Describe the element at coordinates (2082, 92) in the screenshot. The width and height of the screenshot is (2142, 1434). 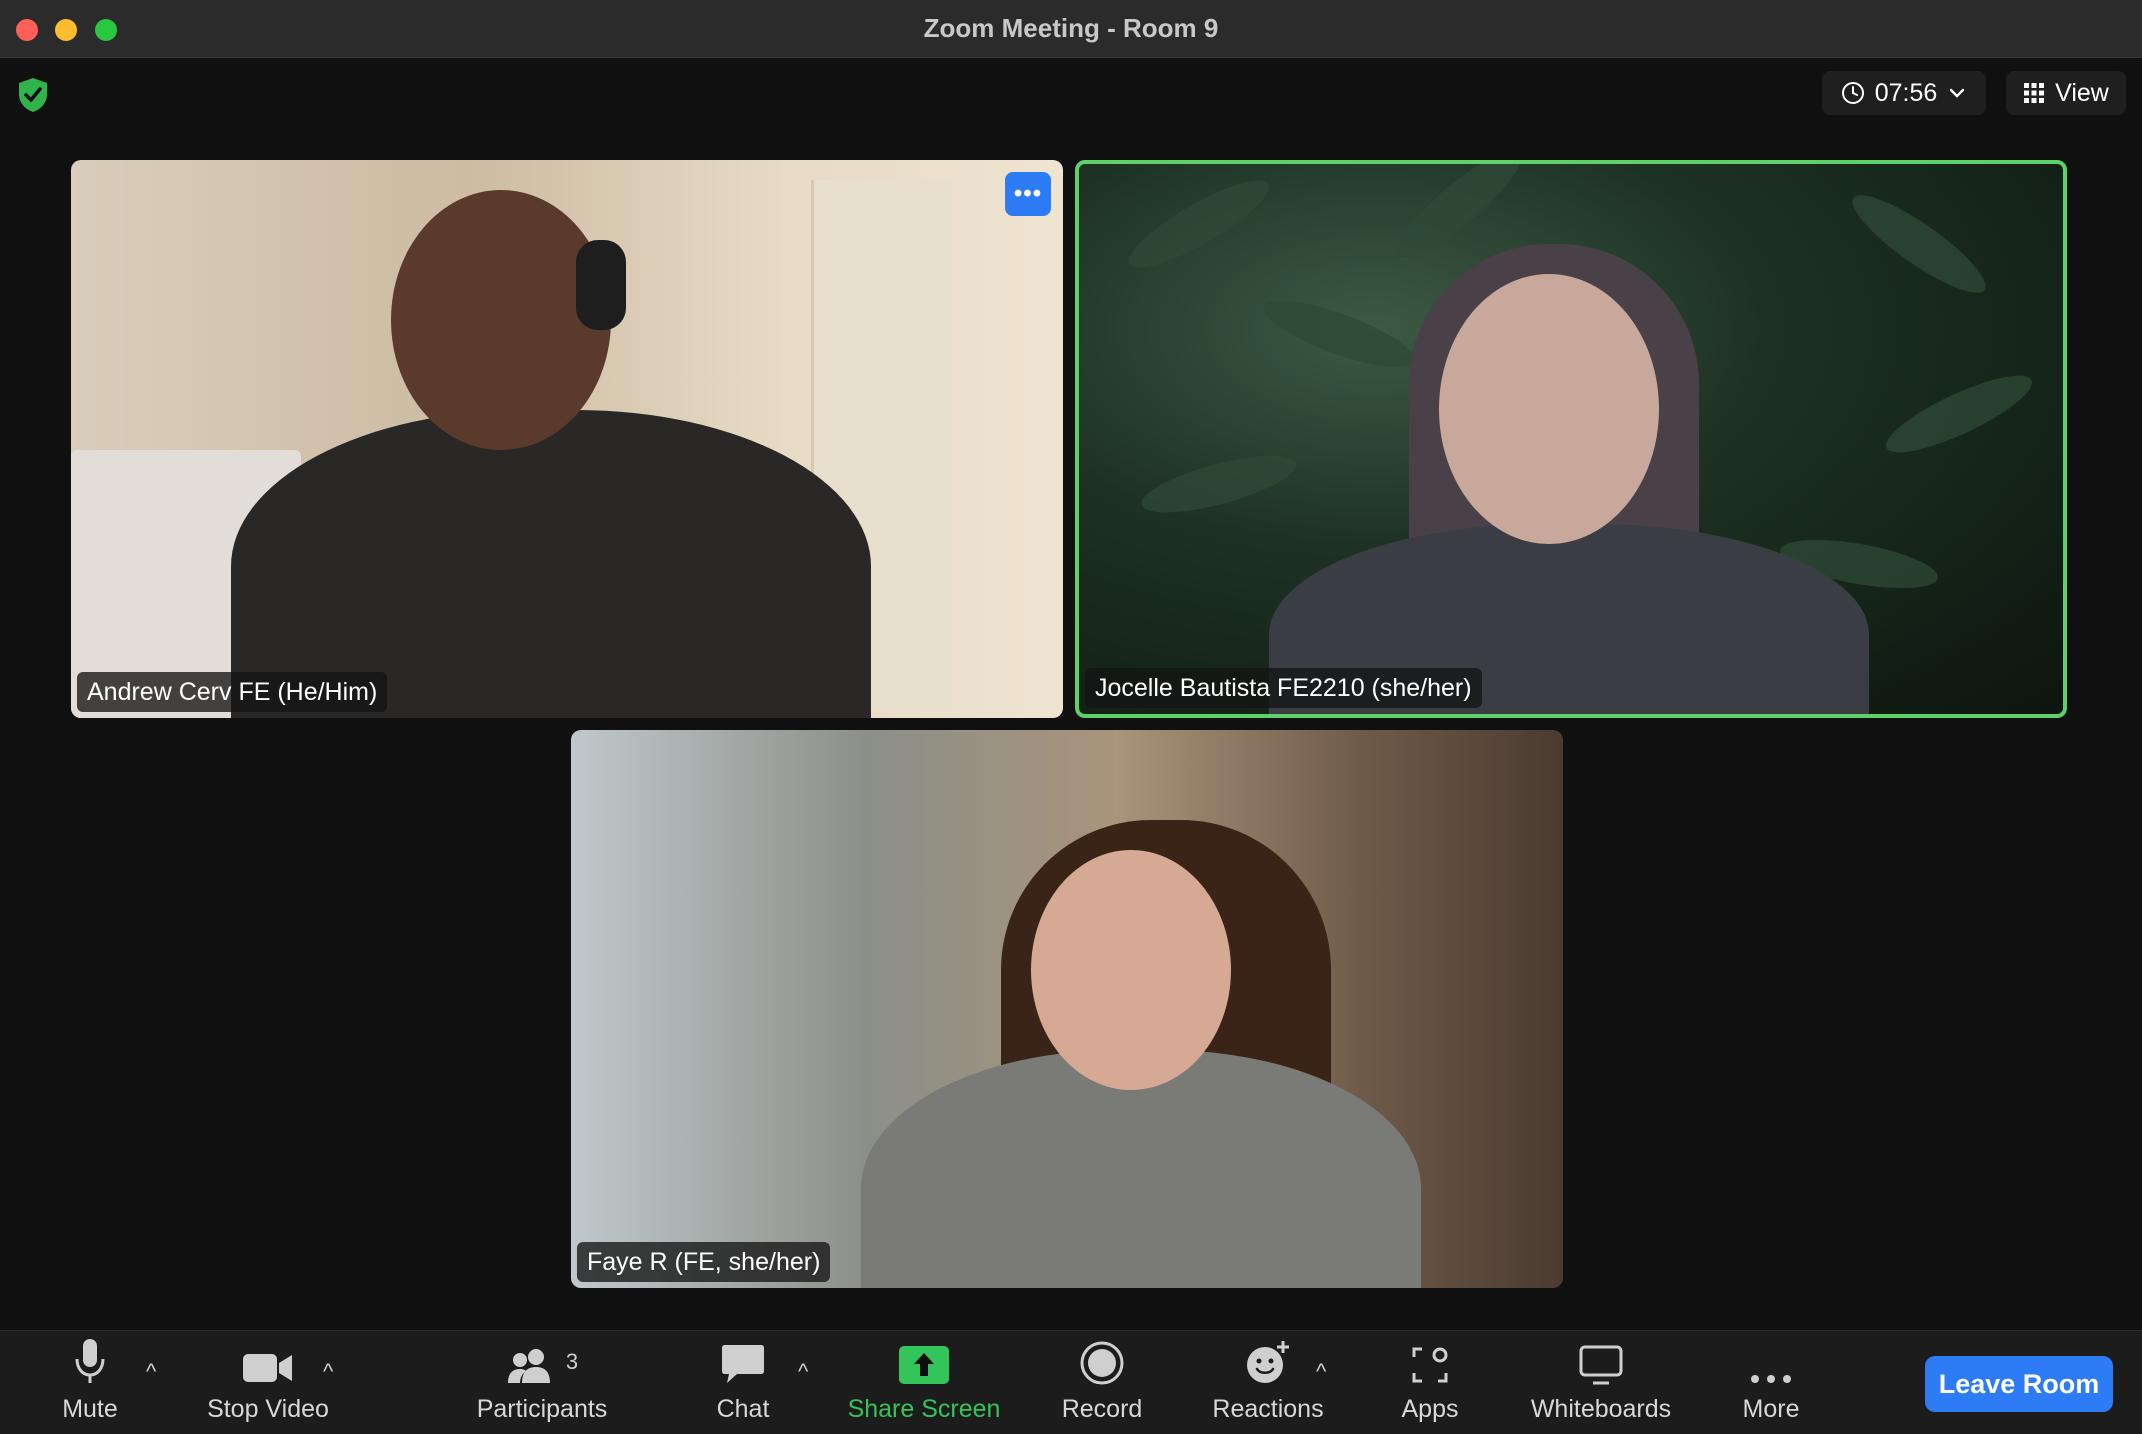
I see `view-label: View` at that location.